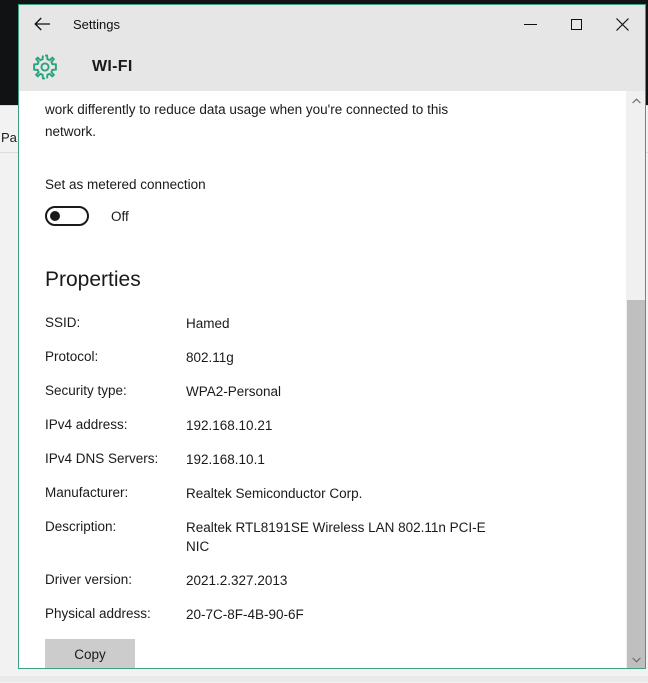 The height and width of the screenshot is (683, 648). What do you see at coordinates (332, 24) in the screenshot?
I see `title-bar: Settings` at bounding box center [332, 24].